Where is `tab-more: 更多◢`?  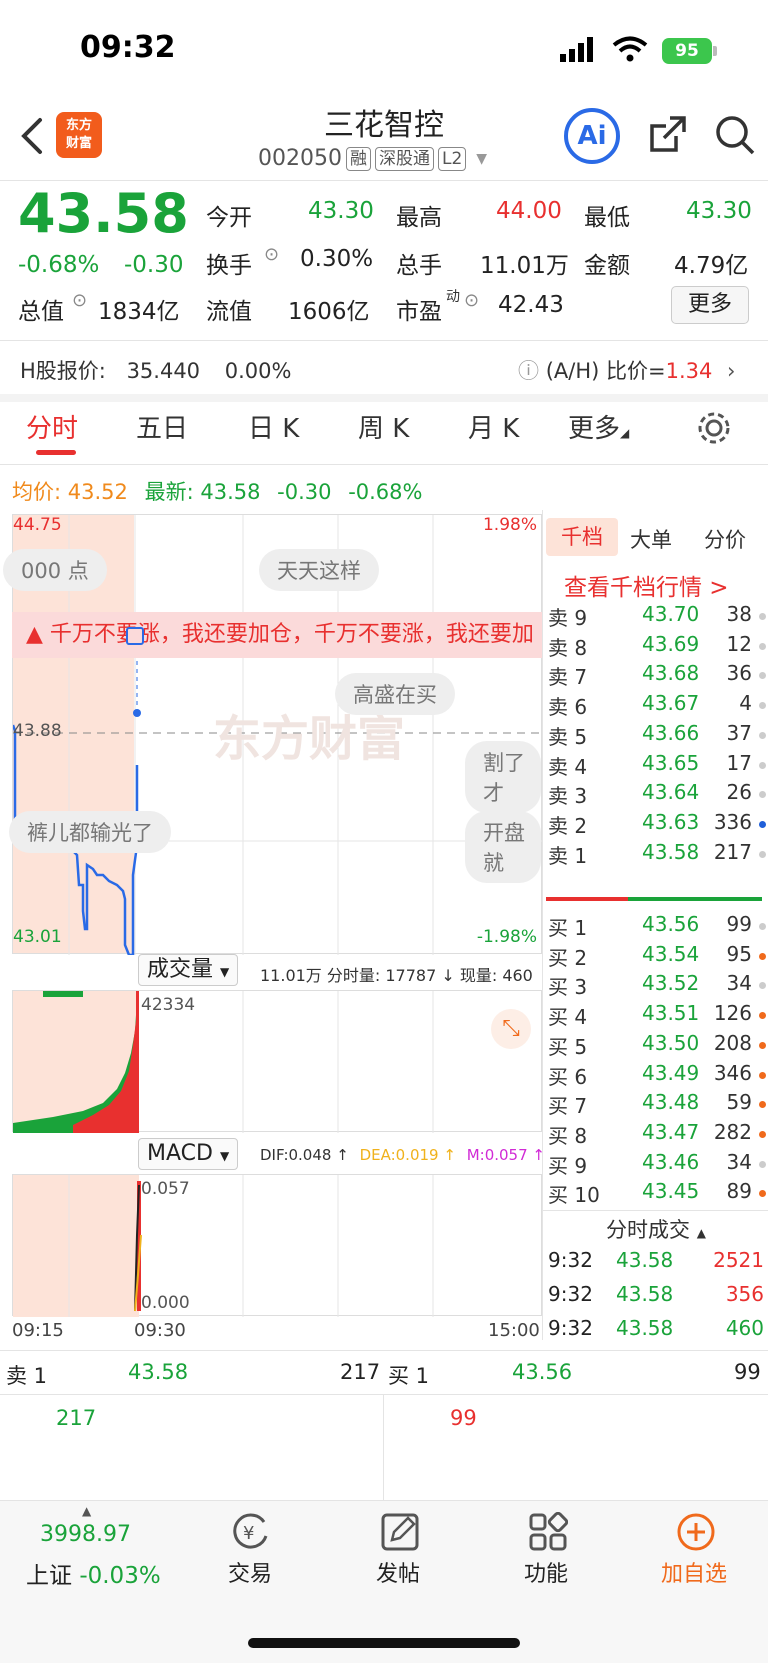
tab-more: 更多◢ is located at coordinates (598, 426).